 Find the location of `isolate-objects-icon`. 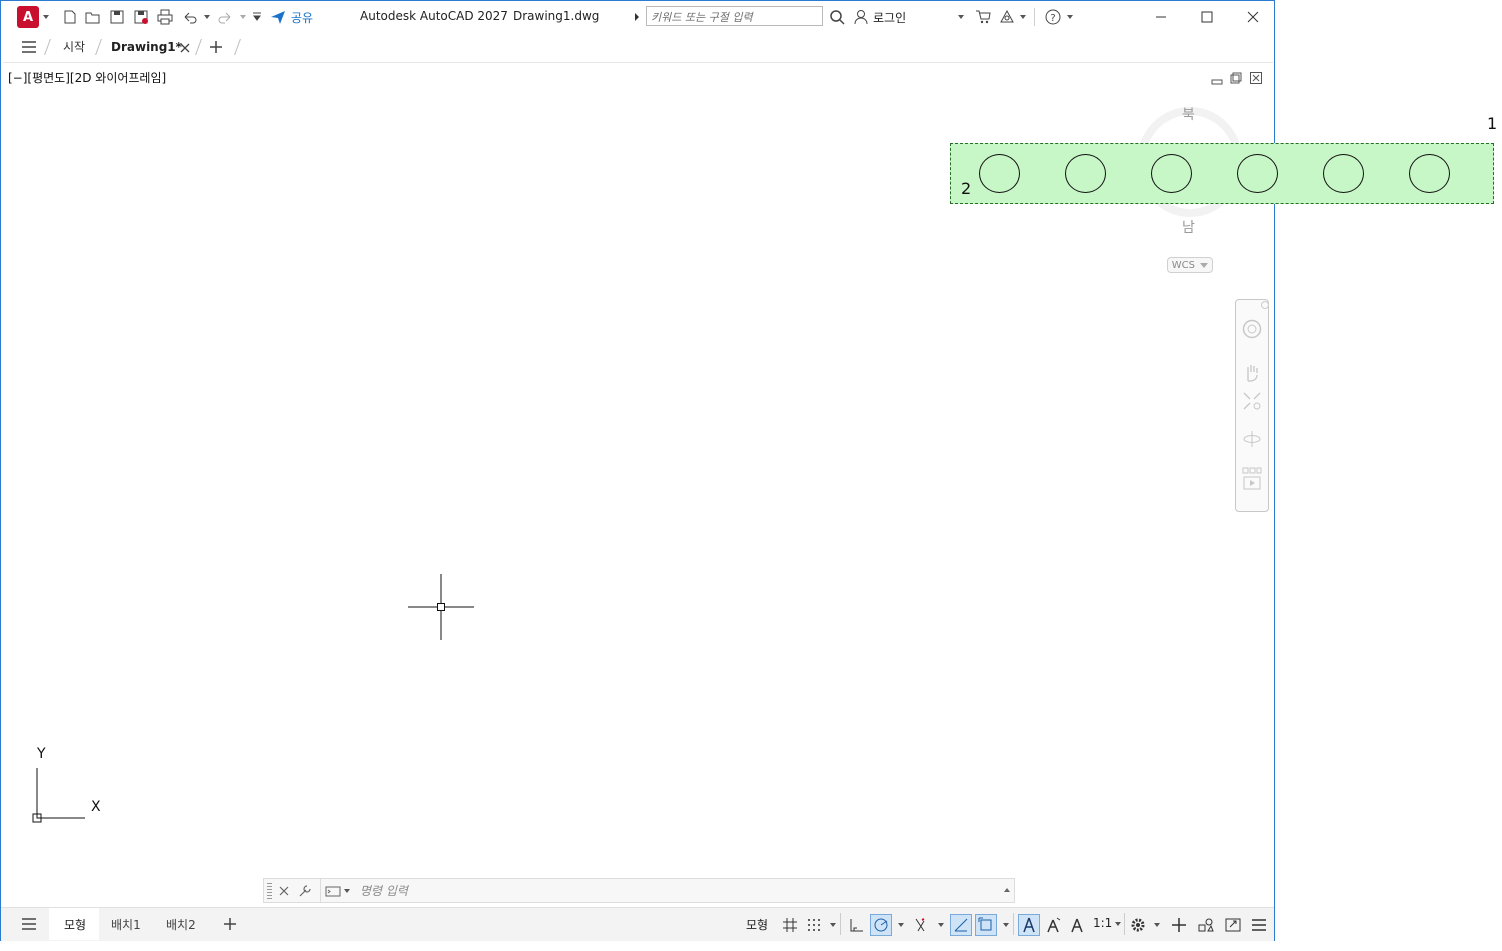

isolate-objects-icon is located at coordinates (1206, 925).